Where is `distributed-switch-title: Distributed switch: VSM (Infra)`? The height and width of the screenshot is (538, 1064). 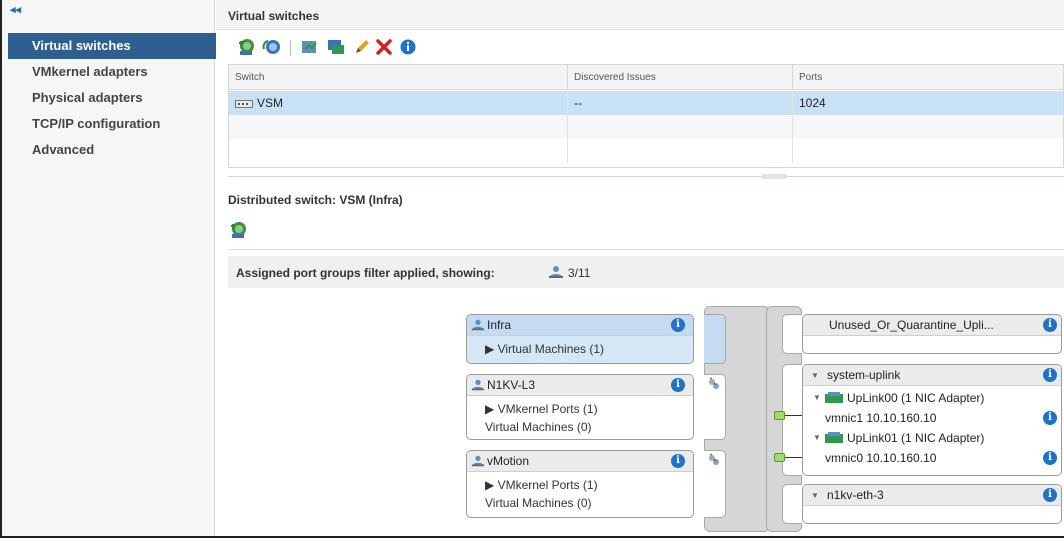
distributed-switch-title: Distributed switch: VSM (Infra) is located at coordinates (315, 200).